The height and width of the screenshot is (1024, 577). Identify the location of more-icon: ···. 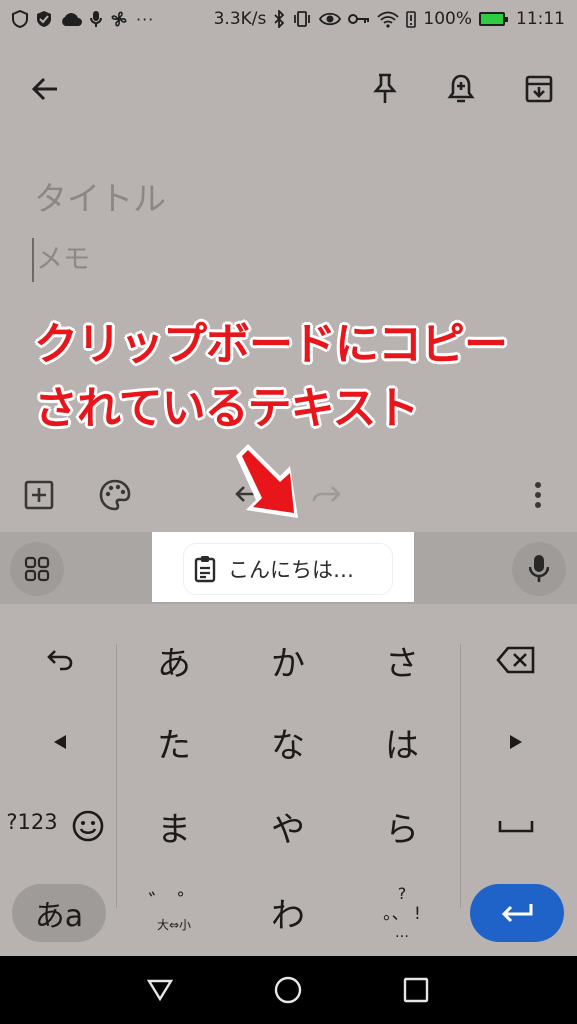
(145, 19).